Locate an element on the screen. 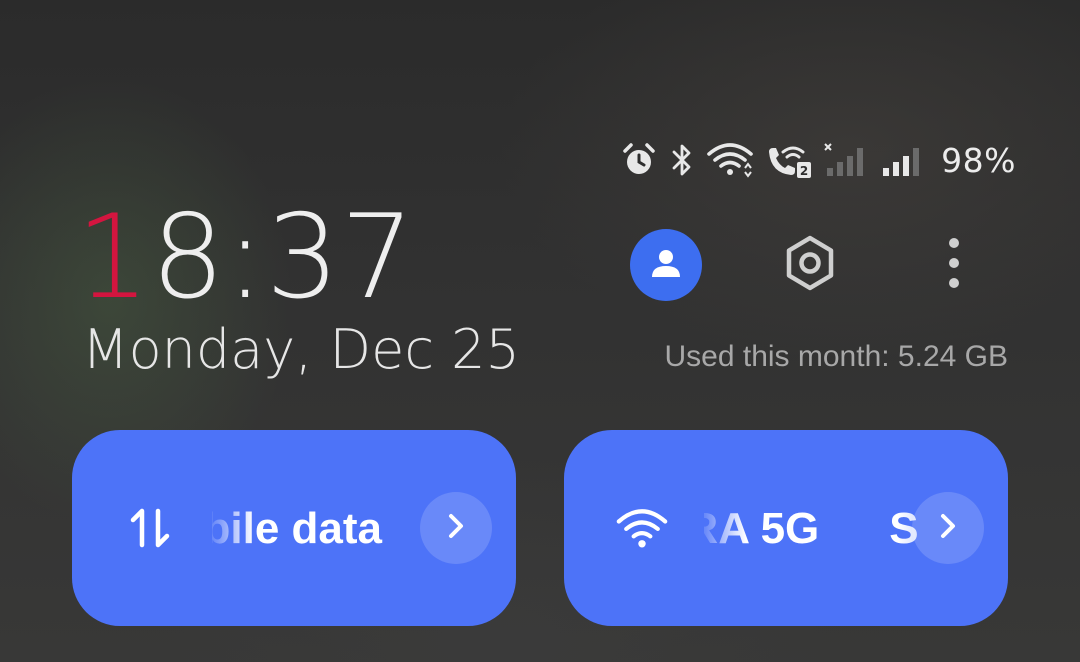  user-account-button is located at coordinates (666, 265).